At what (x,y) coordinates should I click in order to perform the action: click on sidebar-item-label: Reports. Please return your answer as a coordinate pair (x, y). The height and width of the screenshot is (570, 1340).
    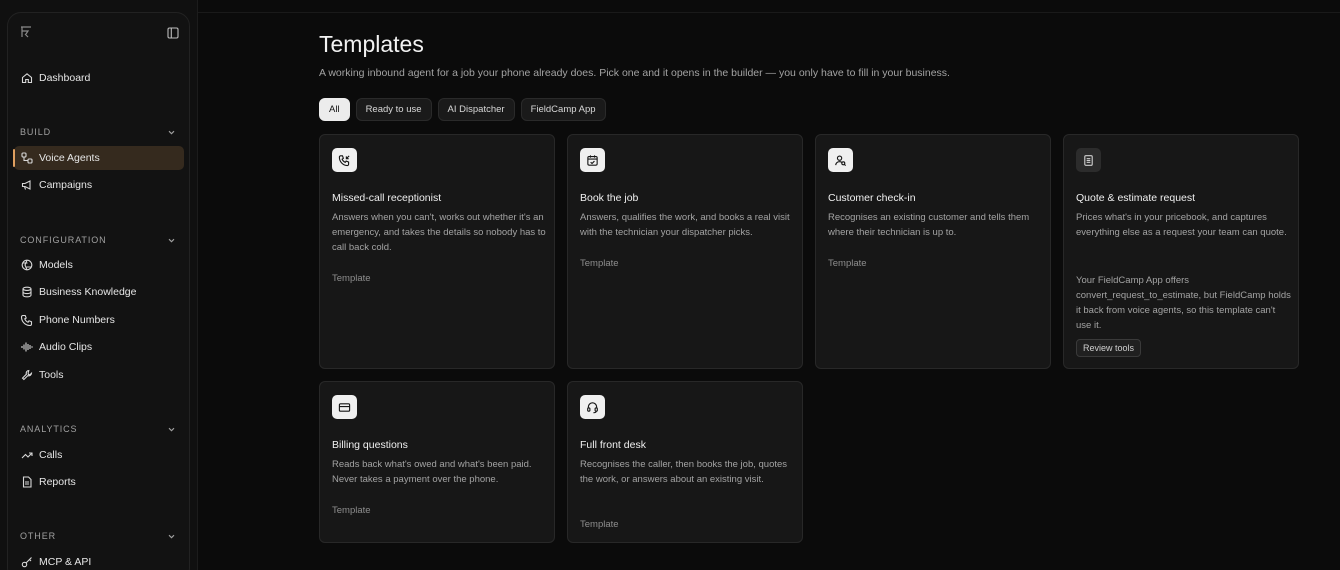
    Looking at the image, I should click on (57, 482).